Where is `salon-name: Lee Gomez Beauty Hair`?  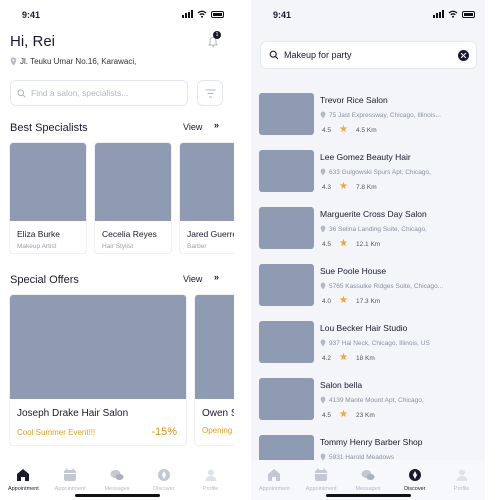
salon-name: Lee Gomez Beauty Hair is located at coordinates (365, 157).